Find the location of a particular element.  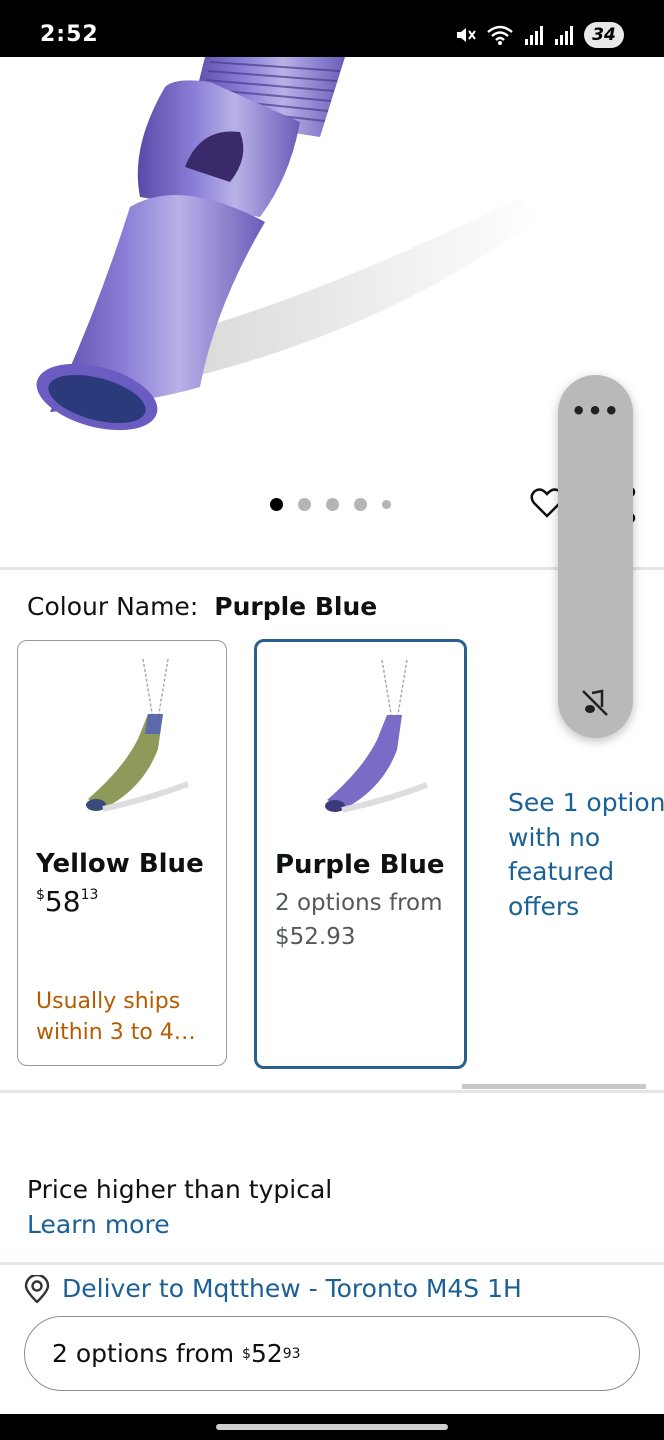

variant-name: Purple Blue is located at coordinates (360, 865).